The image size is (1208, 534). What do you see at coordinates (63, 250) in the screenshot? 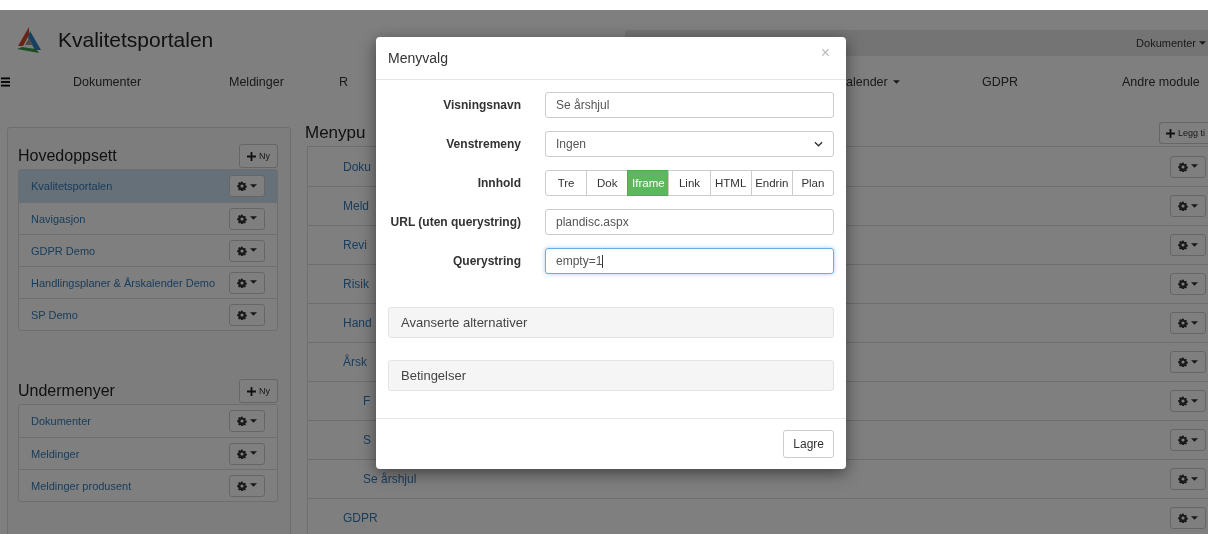
I see `item-label: GDPR Demo` at bounding box center [63, 250].